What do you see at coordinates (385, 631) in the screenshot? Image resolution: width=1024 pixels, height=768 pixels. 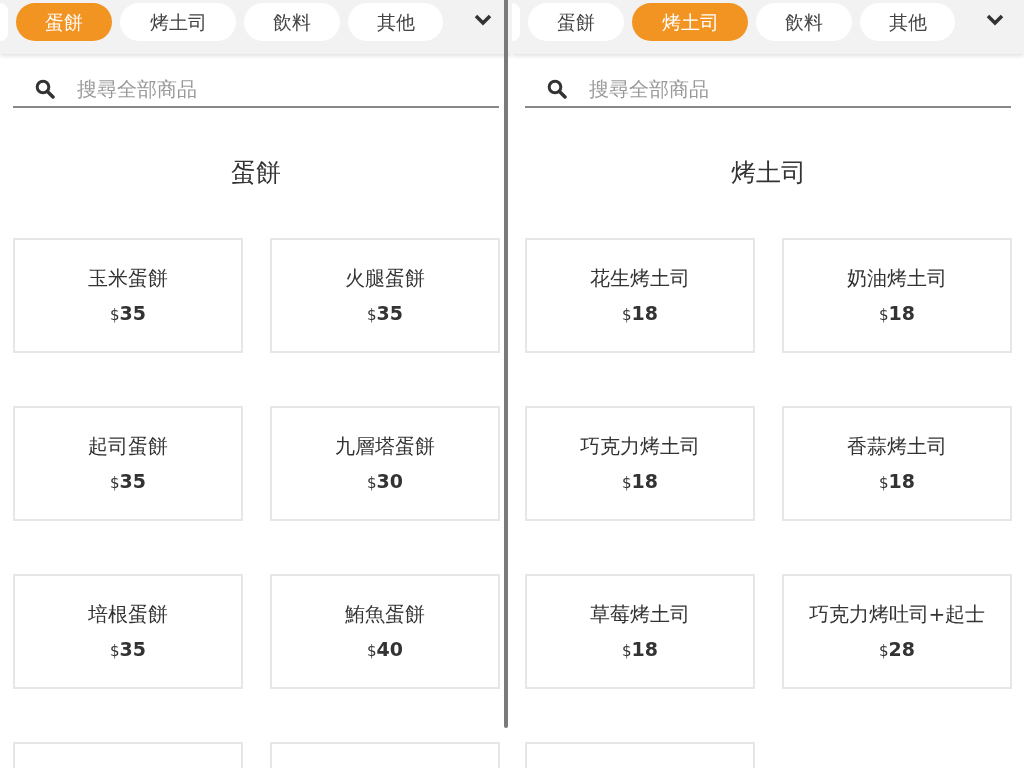 I see `product-card: 鮪魚蛋餅 $40` at bounding box center [385, 631].